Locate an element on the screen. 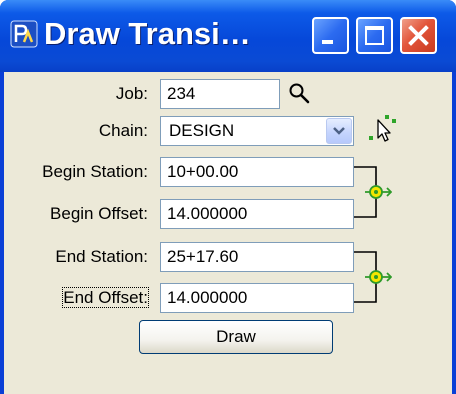  minimize-button is located at coordinates (330, 35).